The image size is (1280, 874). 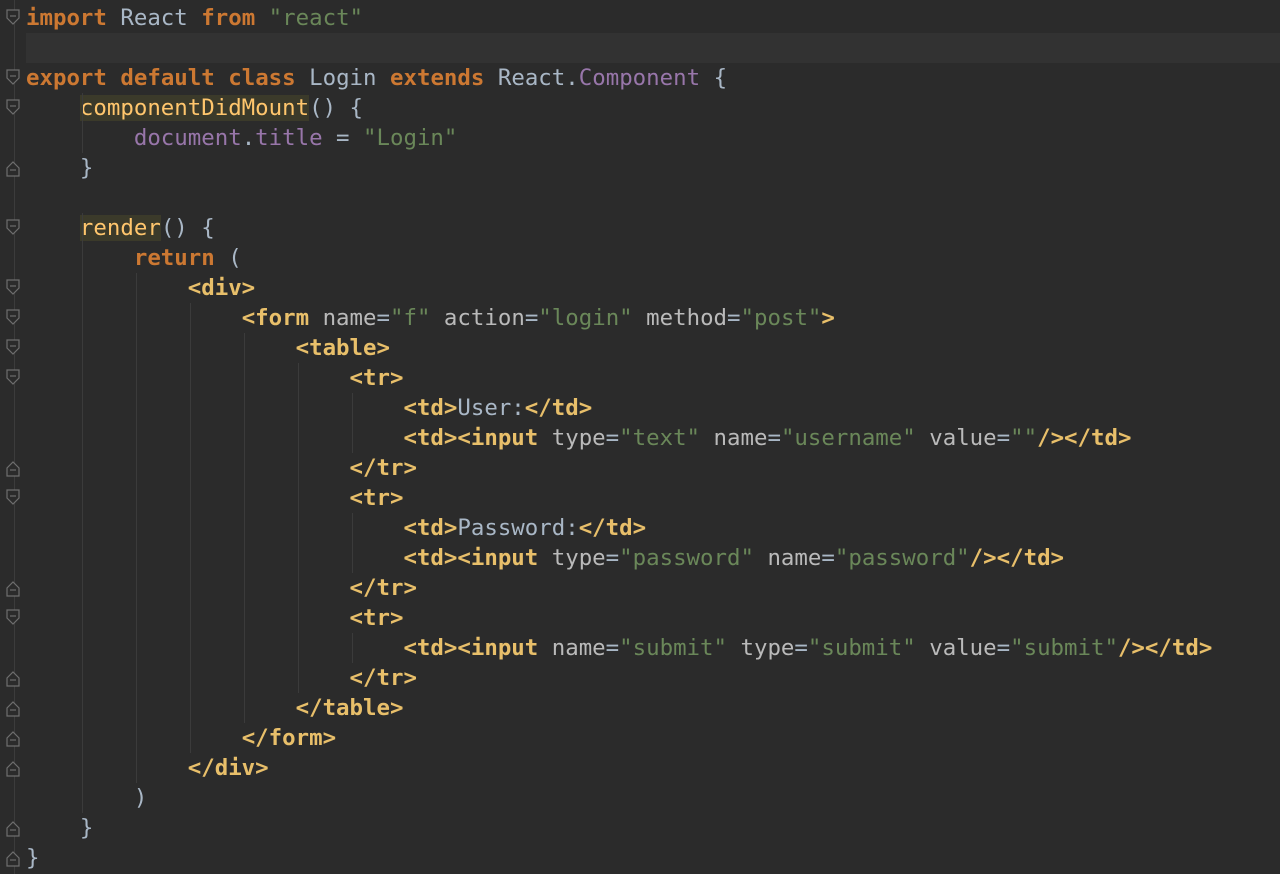 I want to click on code-line: </form>, so click(x=653, y=738).